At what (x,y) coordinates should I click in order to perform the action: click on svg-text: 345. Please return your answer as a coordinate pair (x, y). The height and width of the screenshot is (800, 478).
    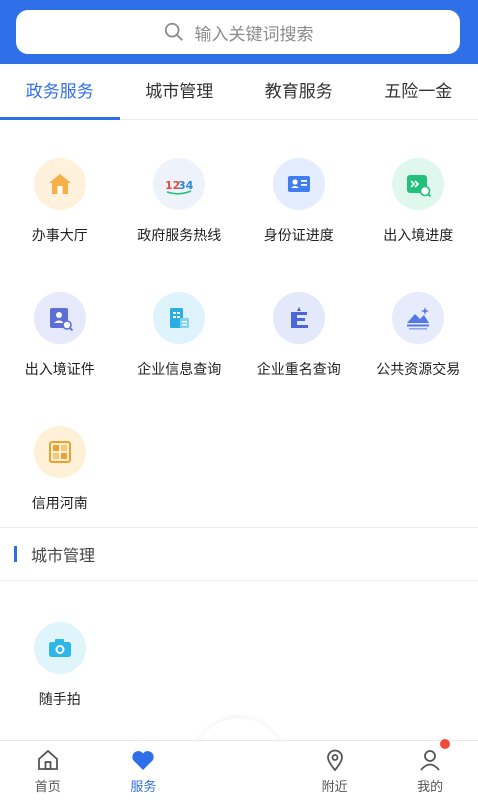
    Looking at the image, I should click on (186, 185).